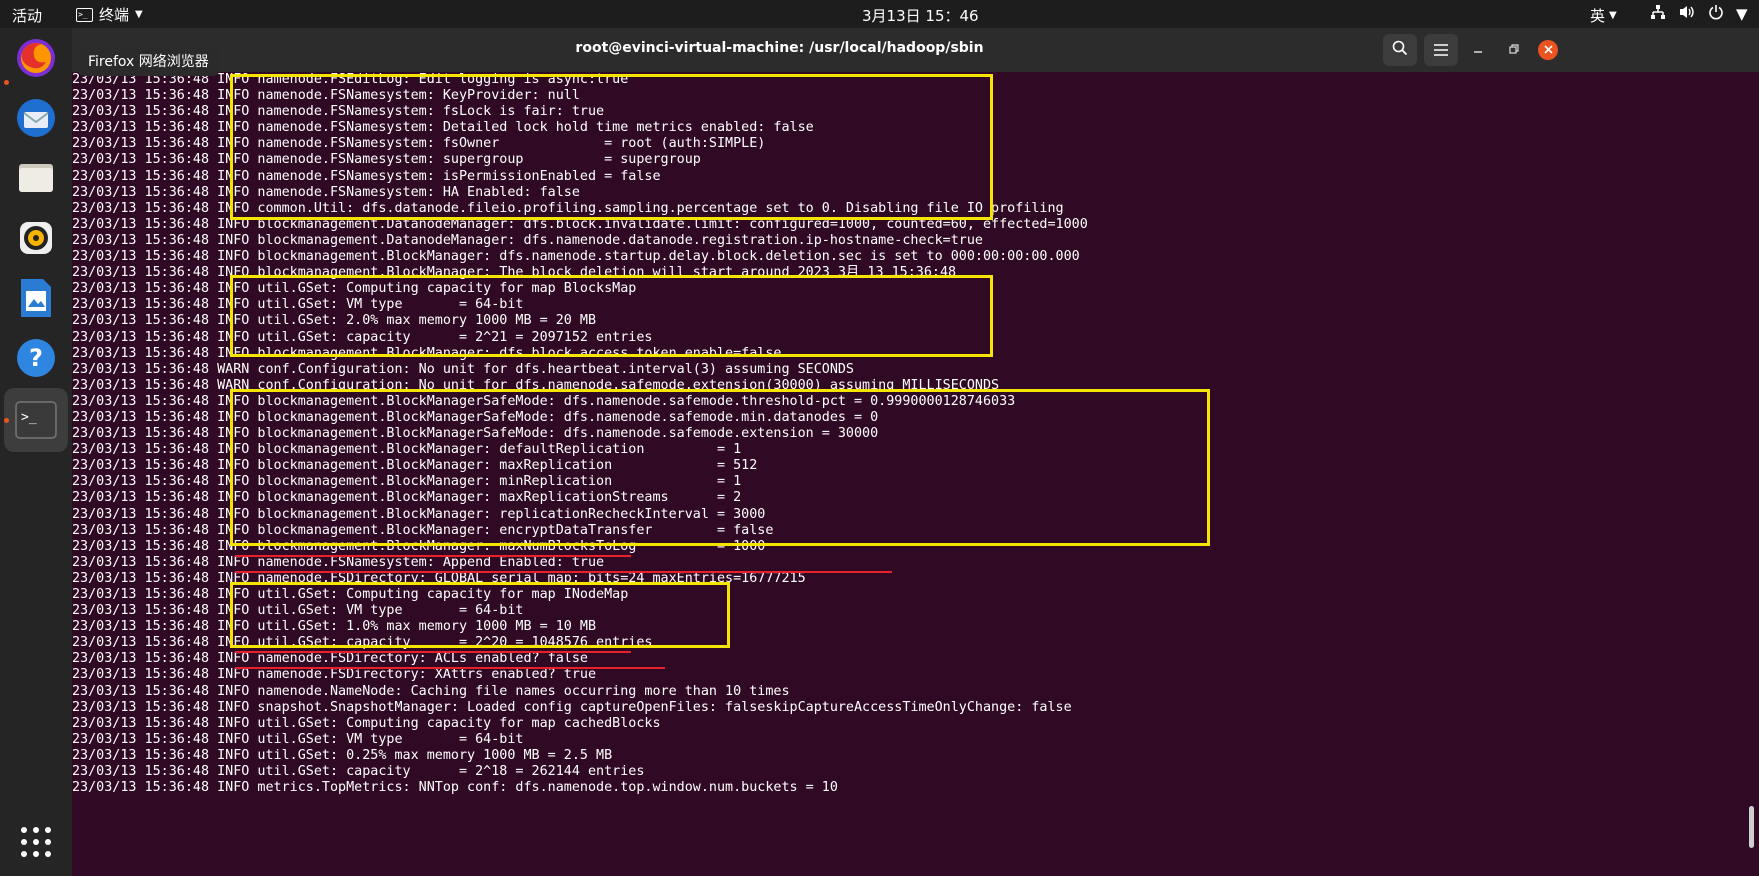 The image size is (1759, 876). What do you see at coordinates (36, 452) in the screenshot?
I see `dock: ? >_` at bounding box center [36, 452].